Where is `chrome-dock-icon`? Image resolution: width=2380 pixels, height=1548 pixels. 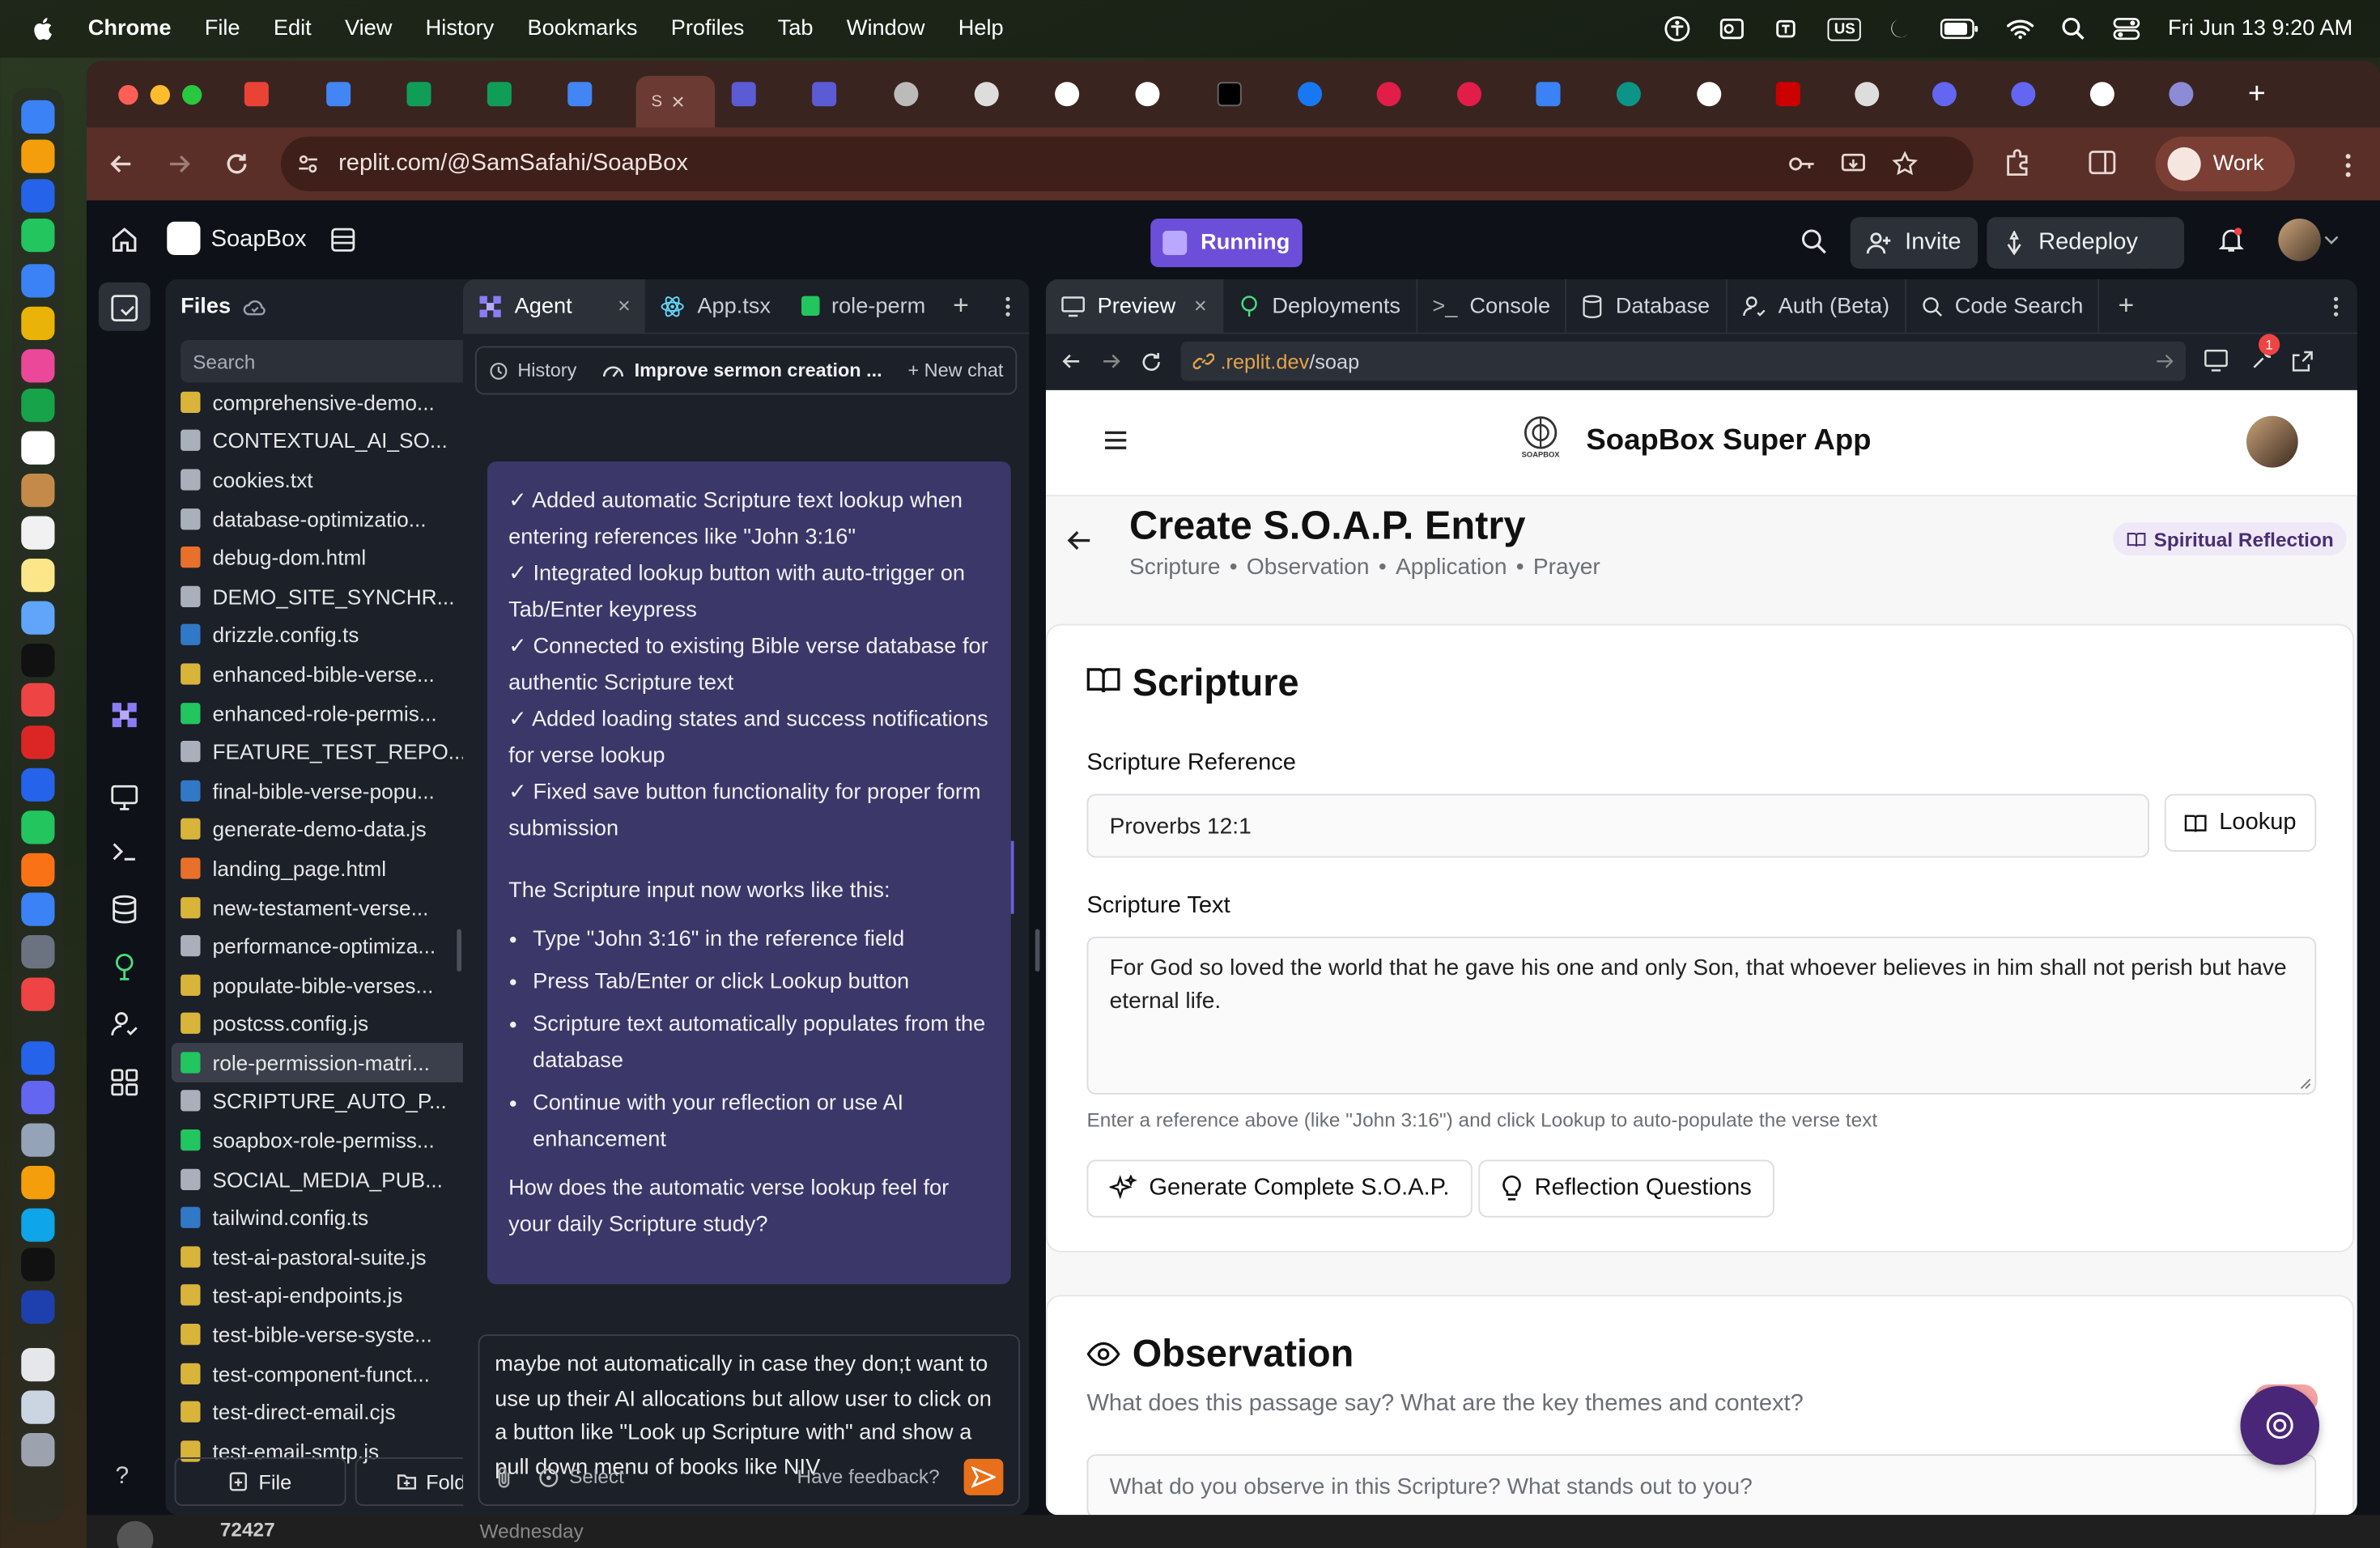
chrome-dock-icon is located at coordinates (38, 323).